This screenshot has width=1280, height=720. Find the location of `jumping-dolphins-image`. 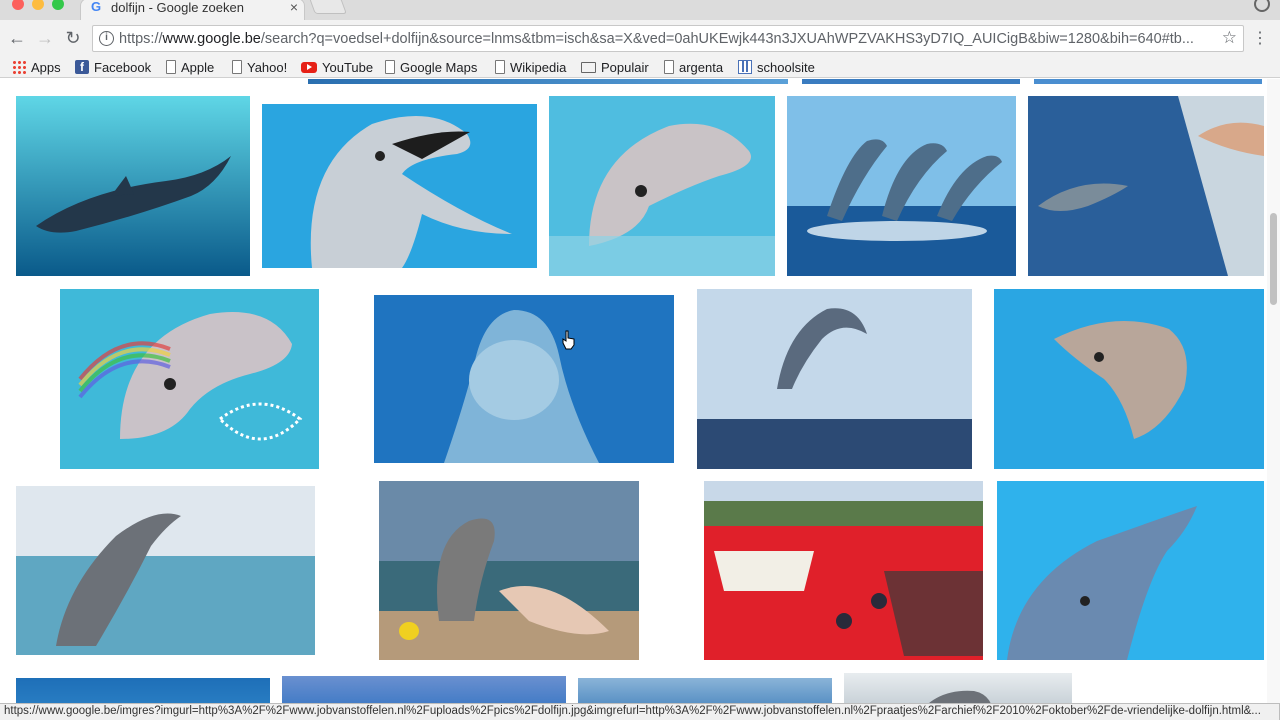

jumping-dolphins-image is located at coordinates (901, 186).